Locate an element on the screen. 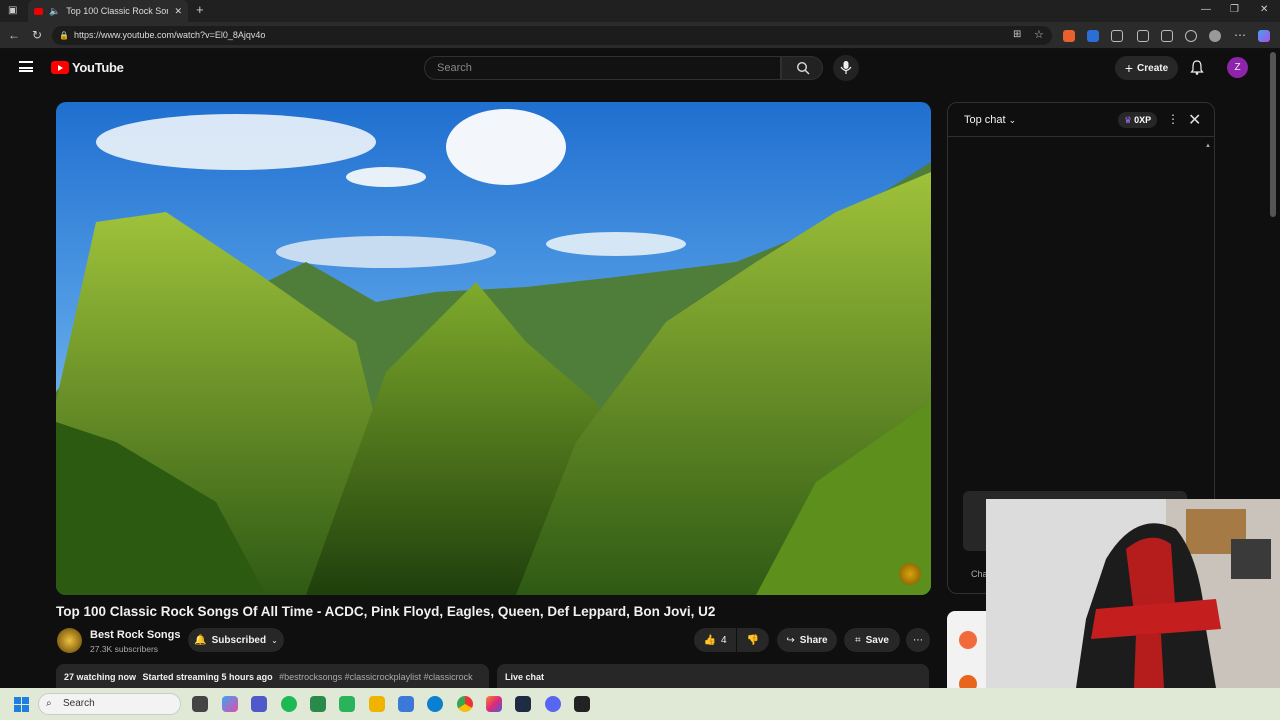 This screenshot has width=1280, height=720. sheets-icon is located at coordinates (318, 704).